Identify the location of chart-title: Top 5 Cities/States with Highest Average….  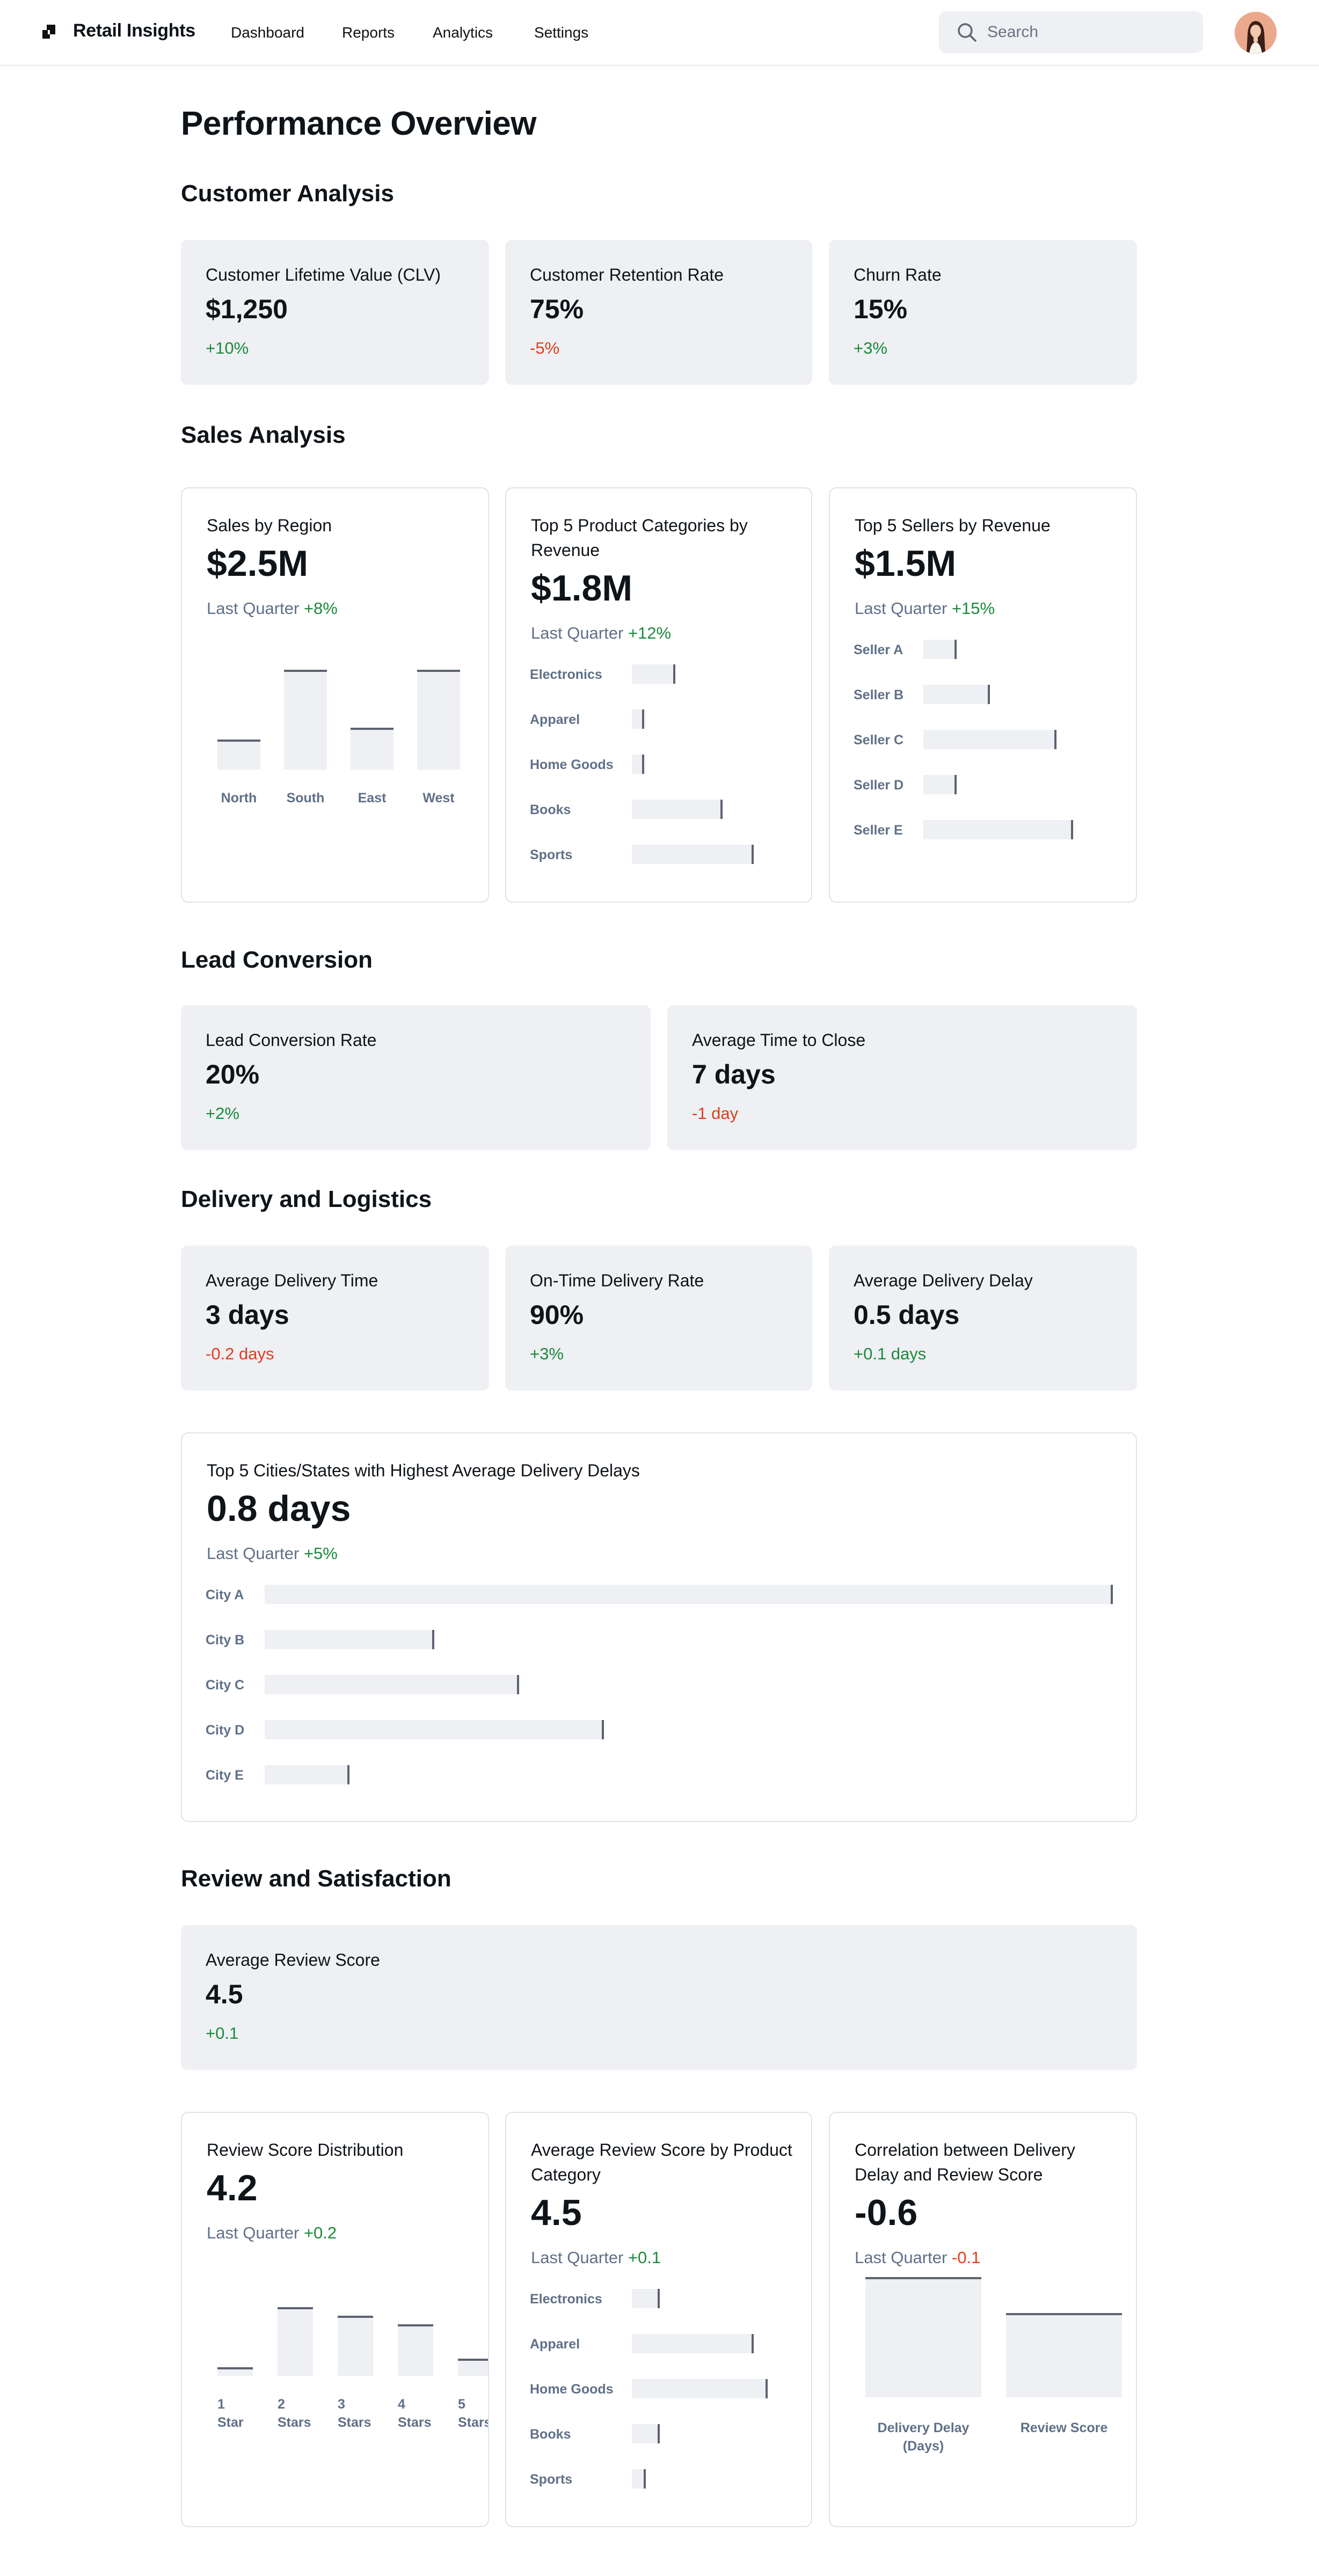
(424, 1470).